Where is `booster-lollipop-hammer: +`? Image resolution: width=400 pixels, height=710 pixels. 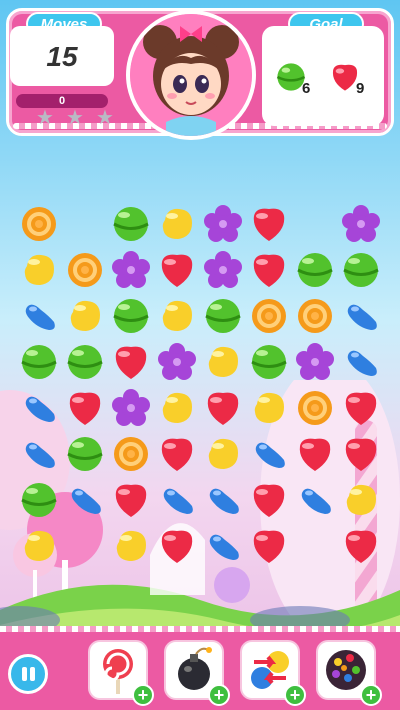 booster-lollipop-hammer: + is located at coordinates (121, 673).